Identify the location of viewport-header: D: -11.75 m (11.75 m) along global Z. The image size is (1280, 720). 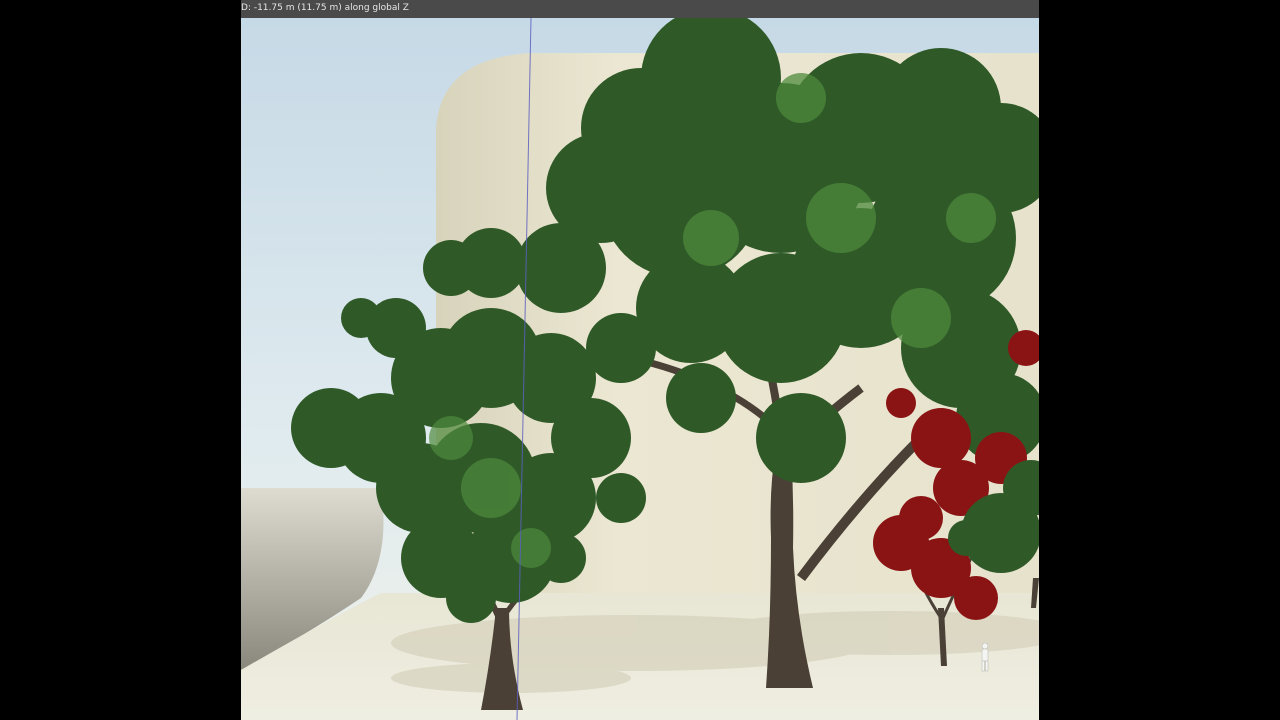
(640, 9).